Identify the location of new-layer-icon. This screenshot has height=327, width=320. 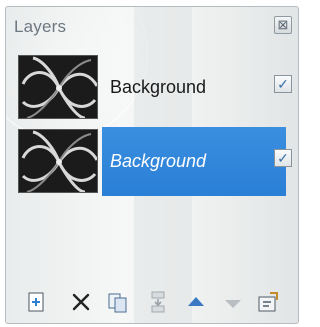
(37, 302).